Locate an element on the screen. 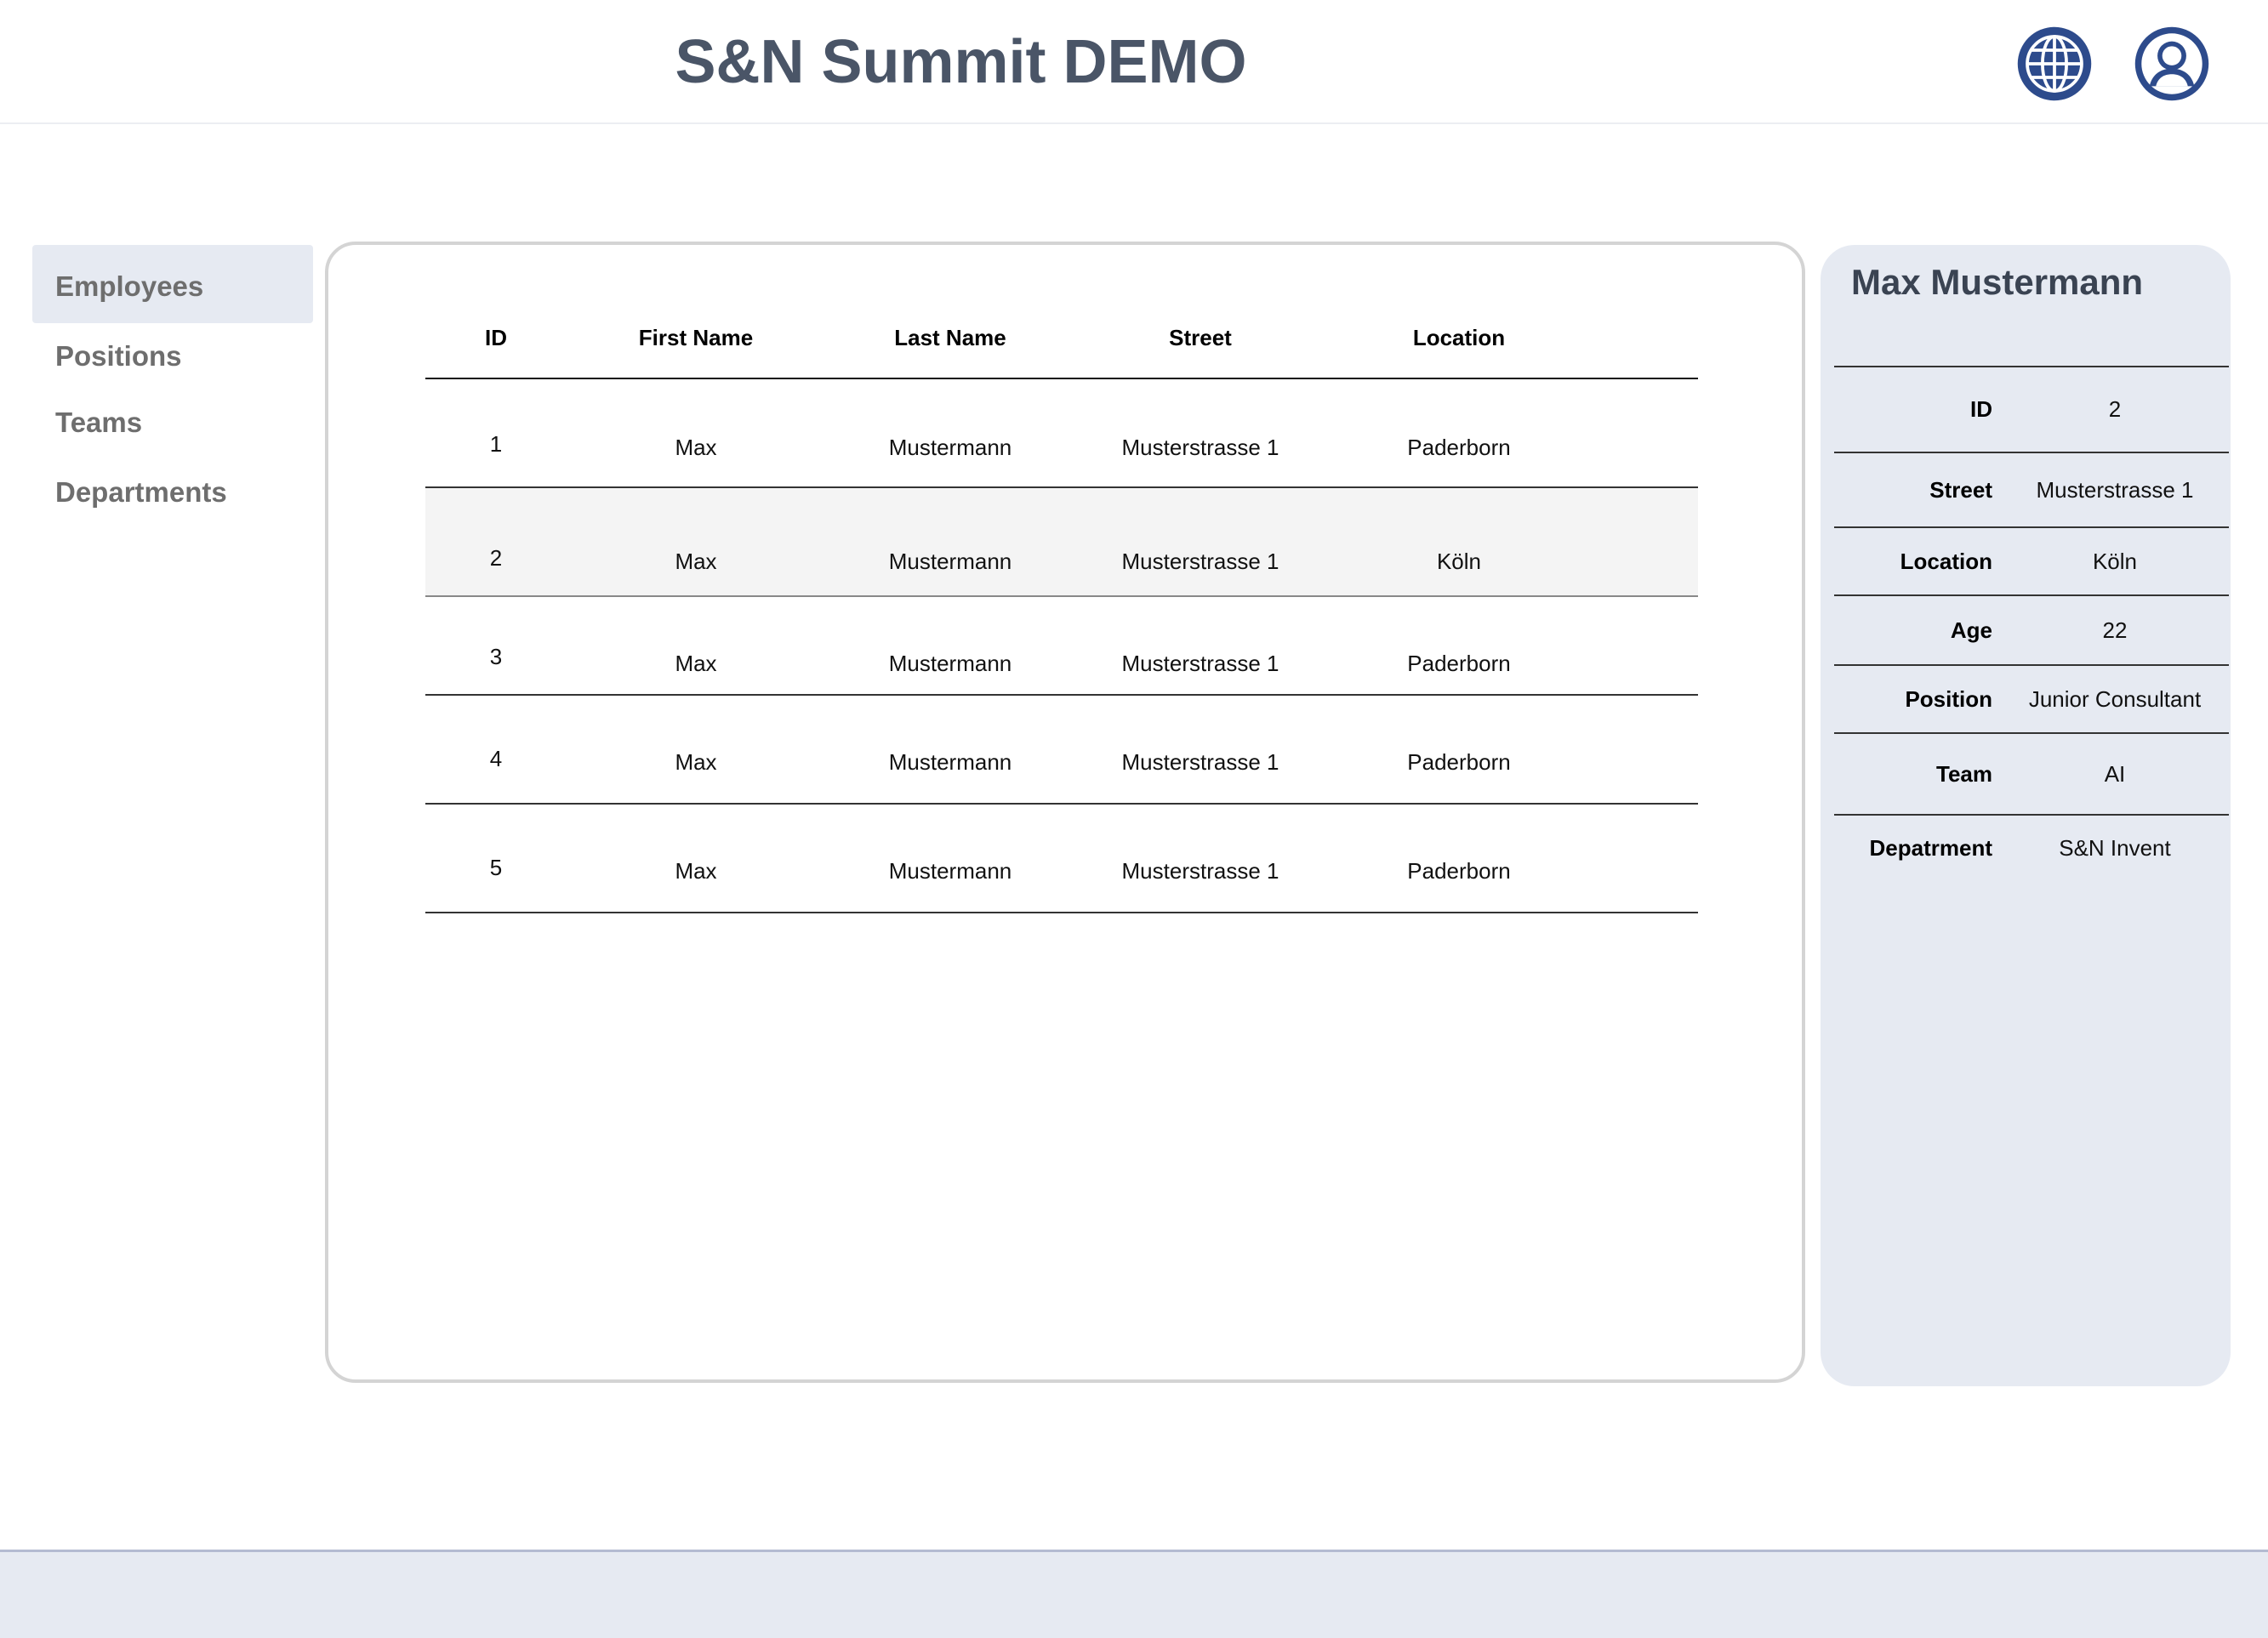 Image resolution: width=2268 pixels, height=1638 pixels. detail-employee-name: Max Mustermann is located at coordinates (1998, 282).